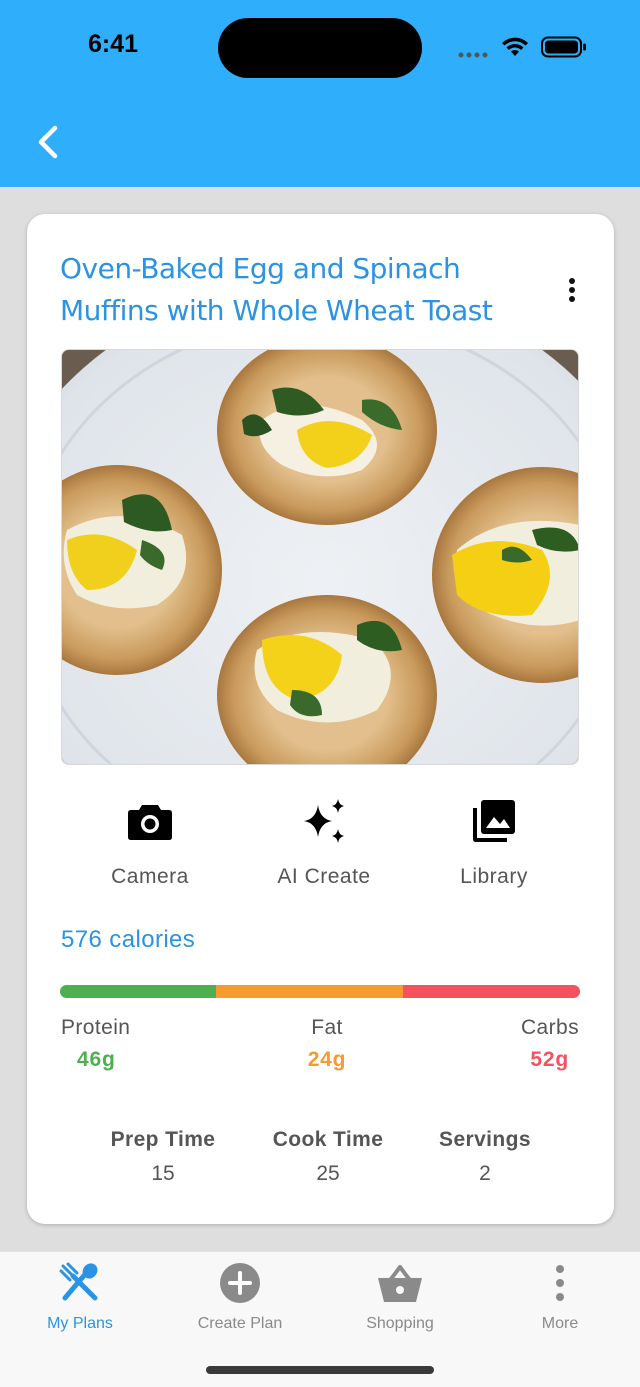  I want to click on macro-carbs: Carbs 52g, so click(538, 1044).